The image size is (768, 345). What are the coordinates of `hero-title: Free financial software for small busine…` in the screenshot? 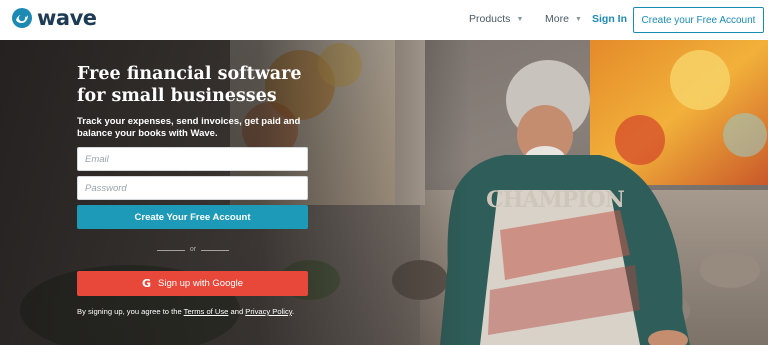 It's located at (207, 85).